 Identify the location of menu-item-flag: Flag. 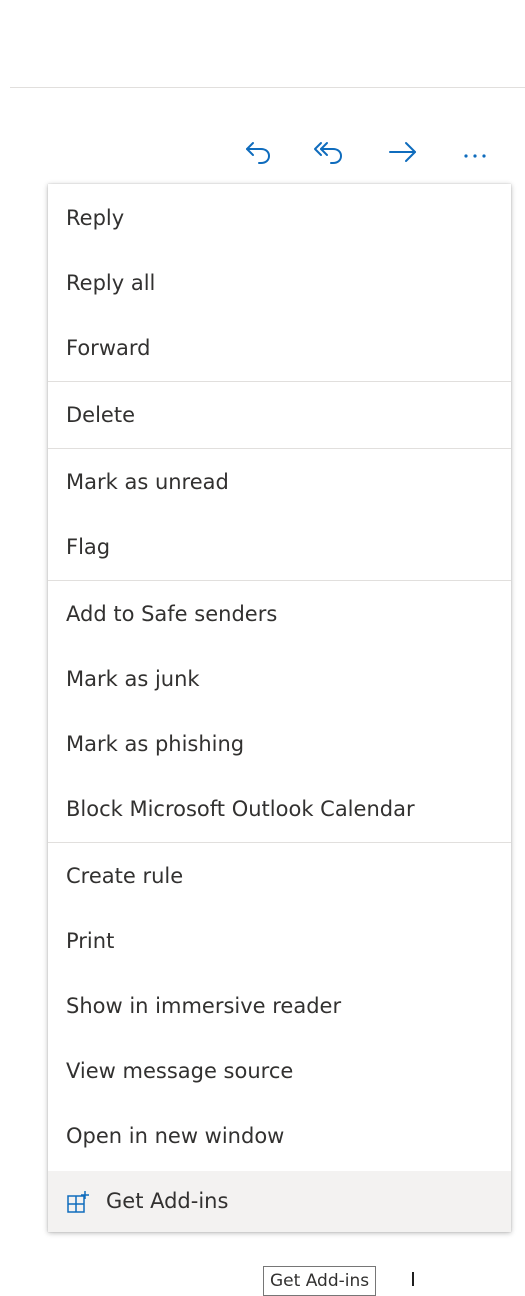
(279, 547).